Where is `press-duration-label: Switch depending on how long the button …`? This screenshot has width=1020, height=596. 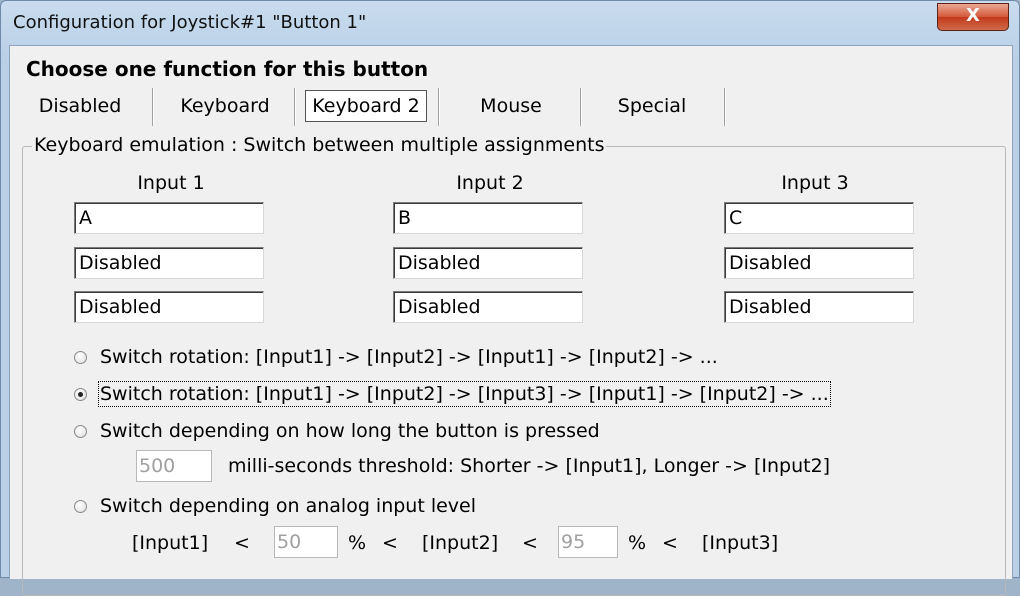
press-duration-label: Switch depending on how long the button … is located at coordinates (350, 431).